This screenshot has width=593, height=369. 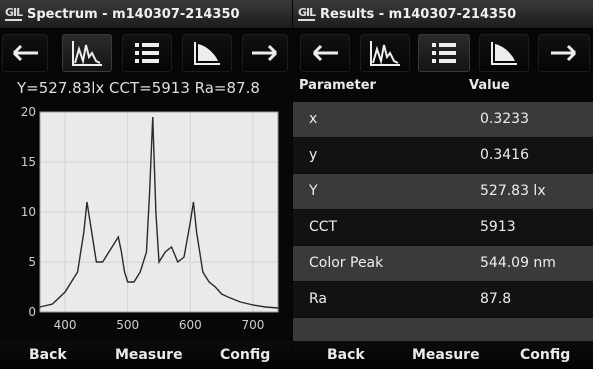 What do you see at coordinates (346, 263) in the screenshot?
I see `parameter-name: Color Peak` at bounding box center [346, 263].